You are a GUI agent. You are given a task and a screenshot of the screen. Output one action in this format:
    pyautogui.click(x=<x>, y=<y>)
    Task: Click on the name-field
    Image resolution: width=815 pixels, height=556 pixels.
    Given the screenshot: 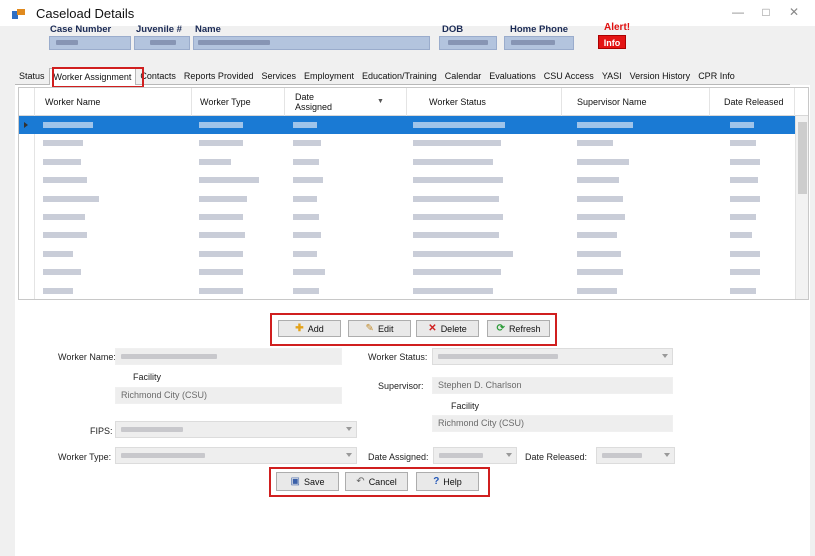 What is the action you would take?
    pyautogui.click(x=311, y=43)
    